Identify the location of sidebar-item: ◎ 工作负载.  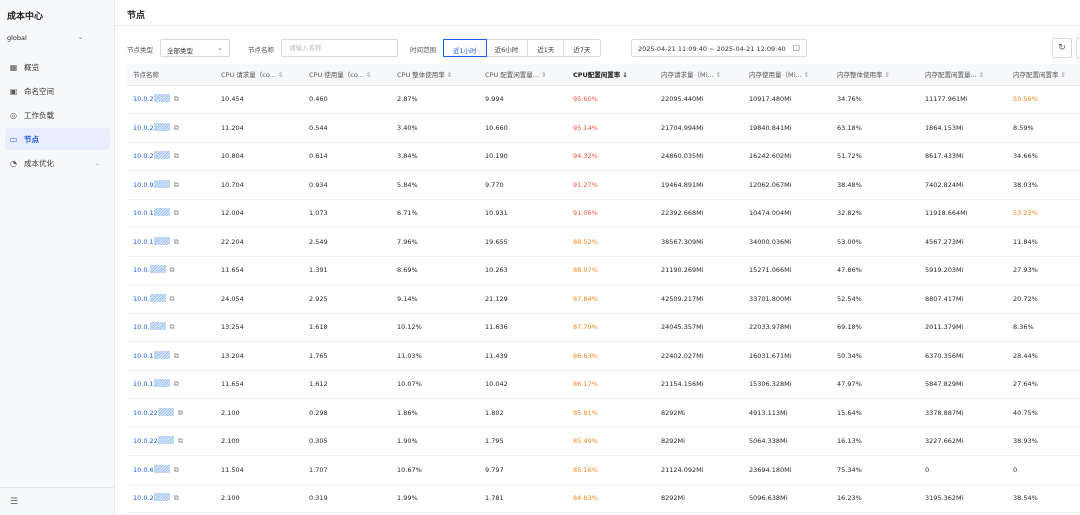
(57, 115).